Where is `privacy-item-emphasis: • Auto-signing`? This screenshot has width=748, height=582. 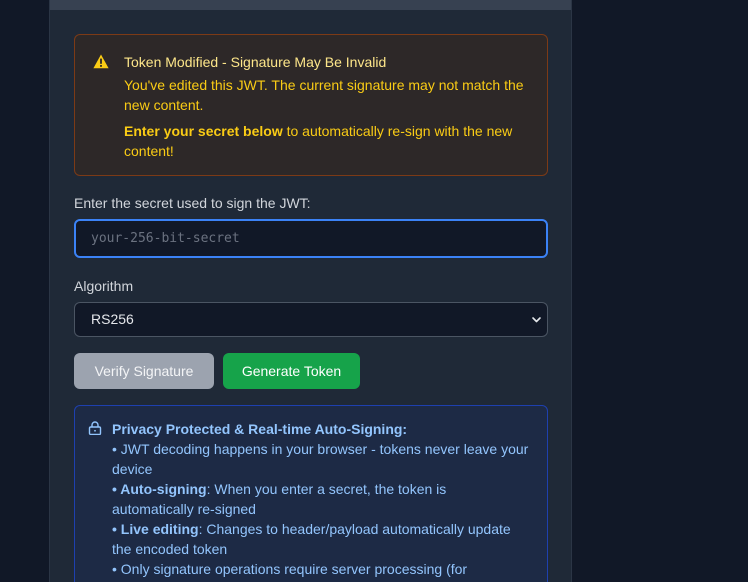 privacy-item-emphasis: • Auto-signing is located at coordinates (159, 489).